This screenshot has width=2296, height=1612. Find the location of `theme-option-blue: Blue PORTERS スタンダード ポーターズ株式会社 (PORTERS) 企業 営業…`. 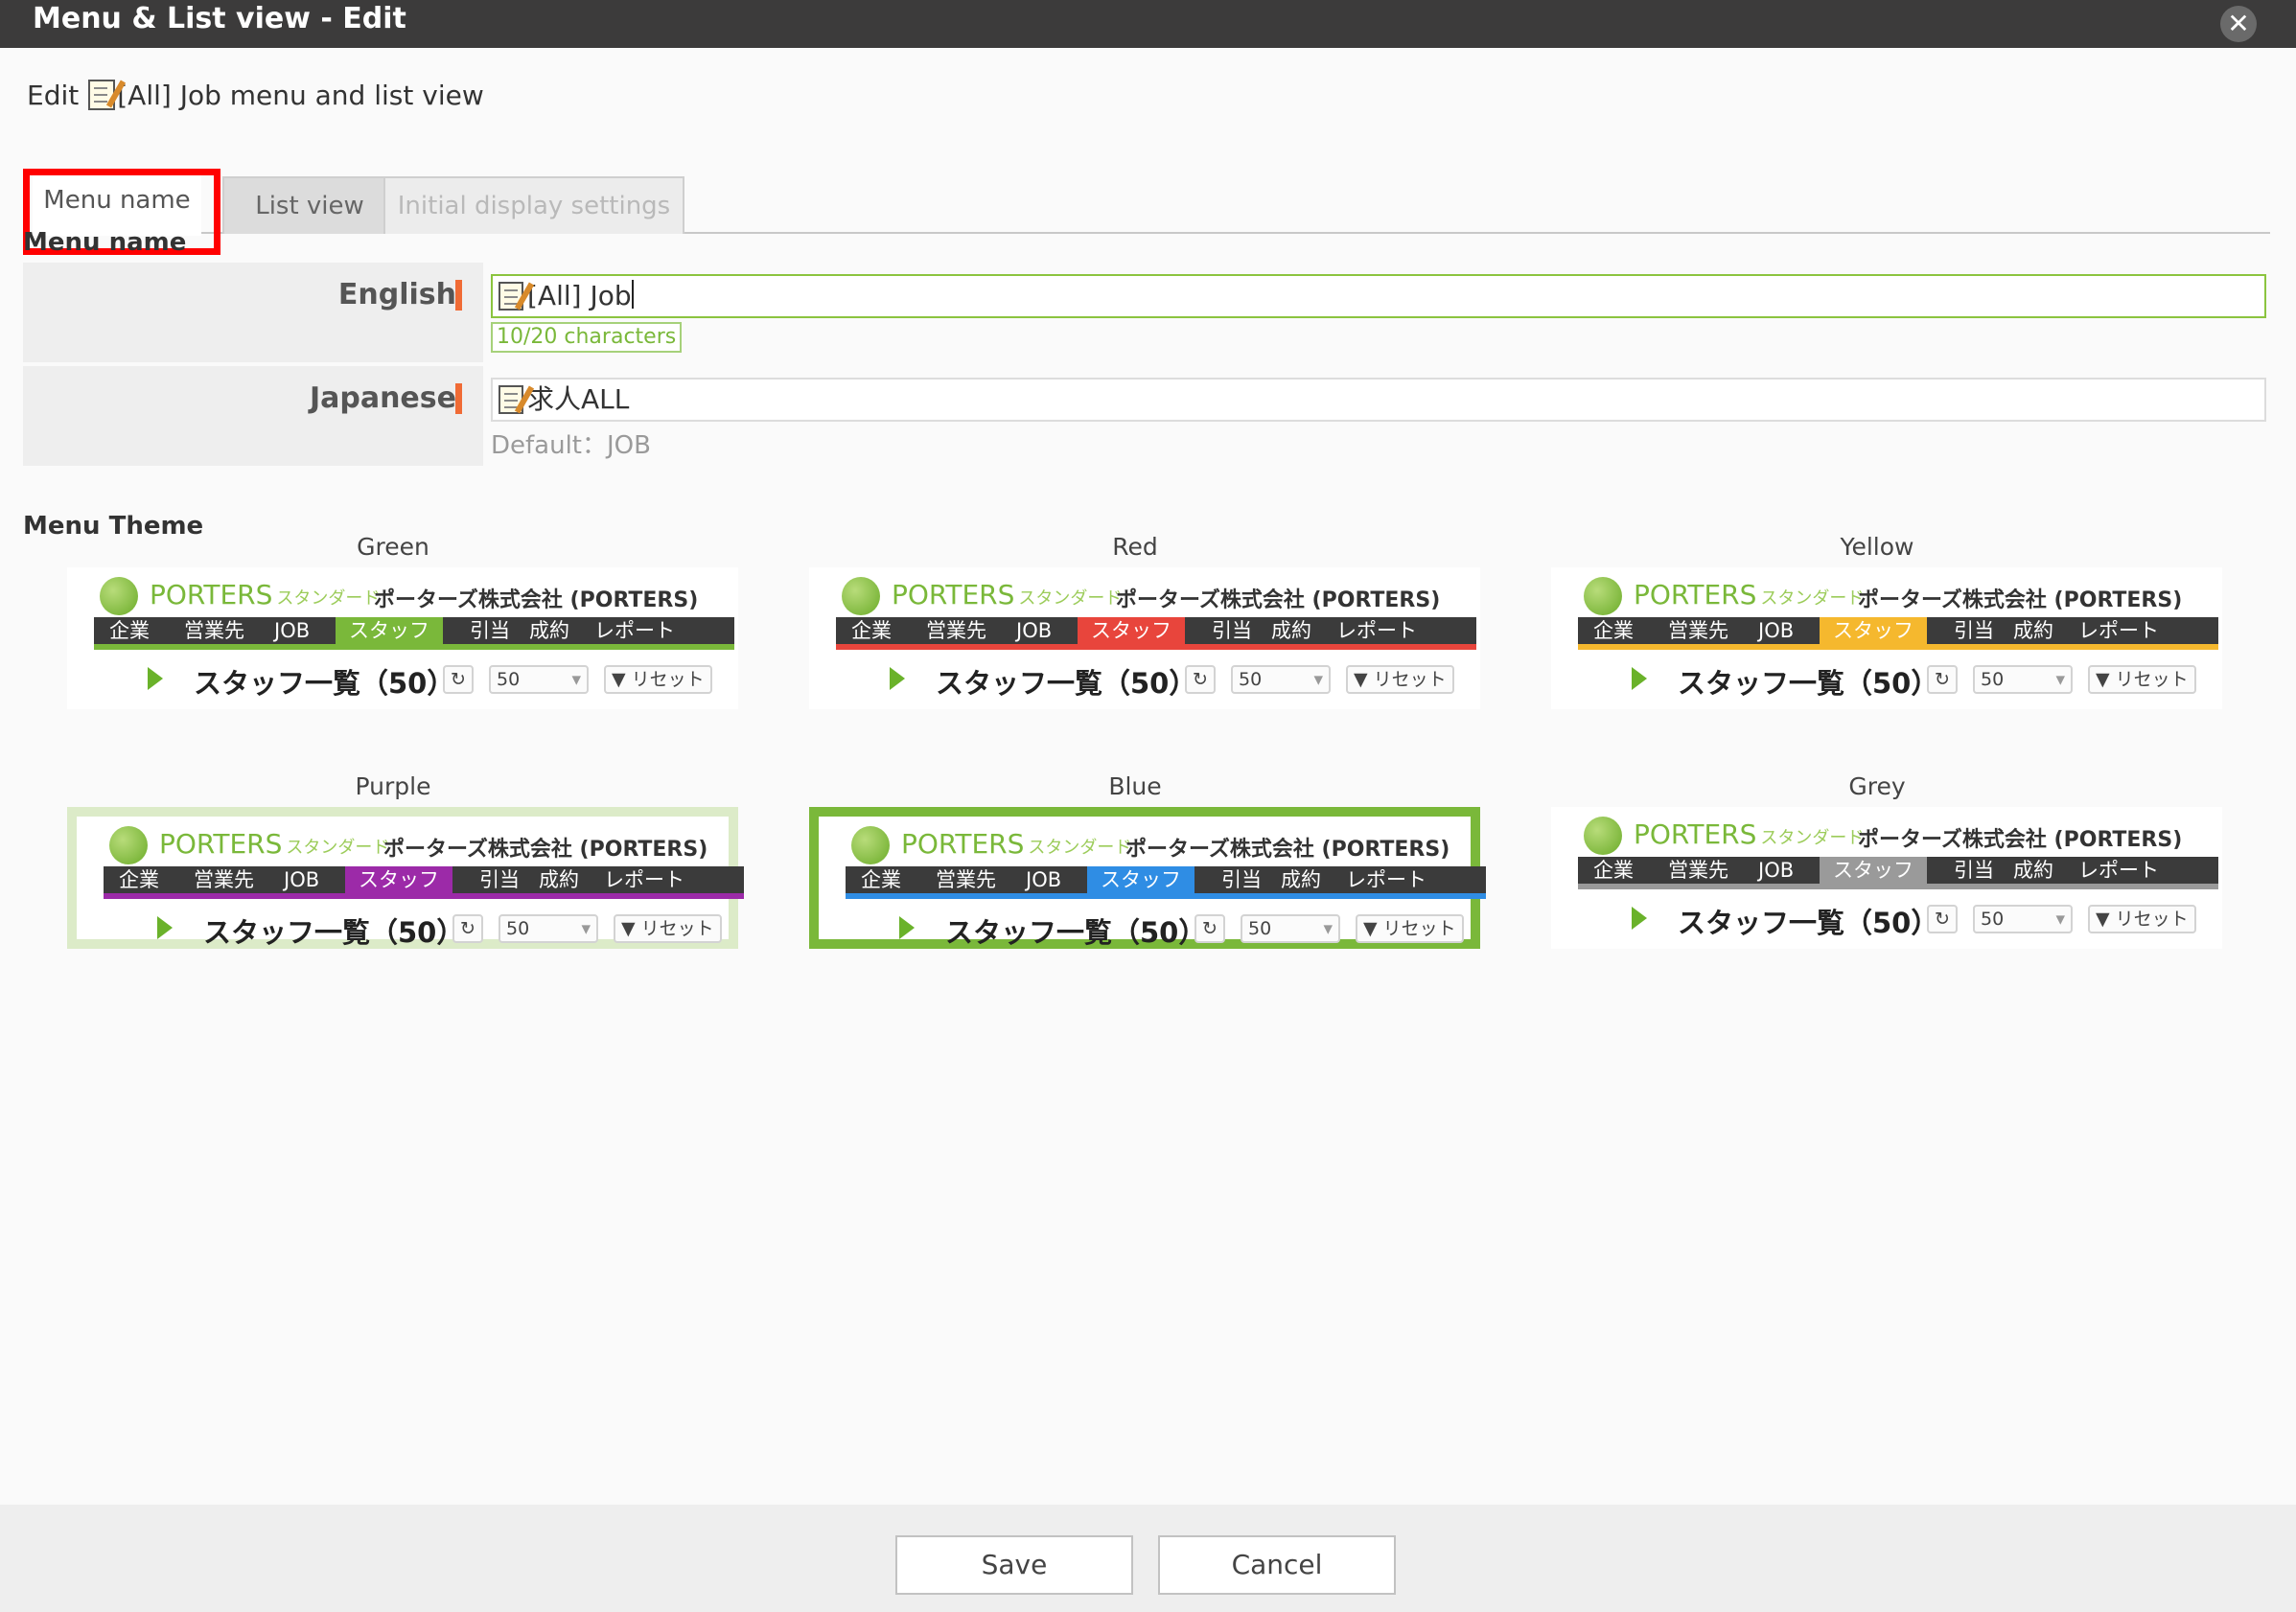

theme-option-blue: Blue PORTERS スタンダード ポーターズ株式会社 (PORTERS) 企業 営業… is located at coordinates (1138, 863).